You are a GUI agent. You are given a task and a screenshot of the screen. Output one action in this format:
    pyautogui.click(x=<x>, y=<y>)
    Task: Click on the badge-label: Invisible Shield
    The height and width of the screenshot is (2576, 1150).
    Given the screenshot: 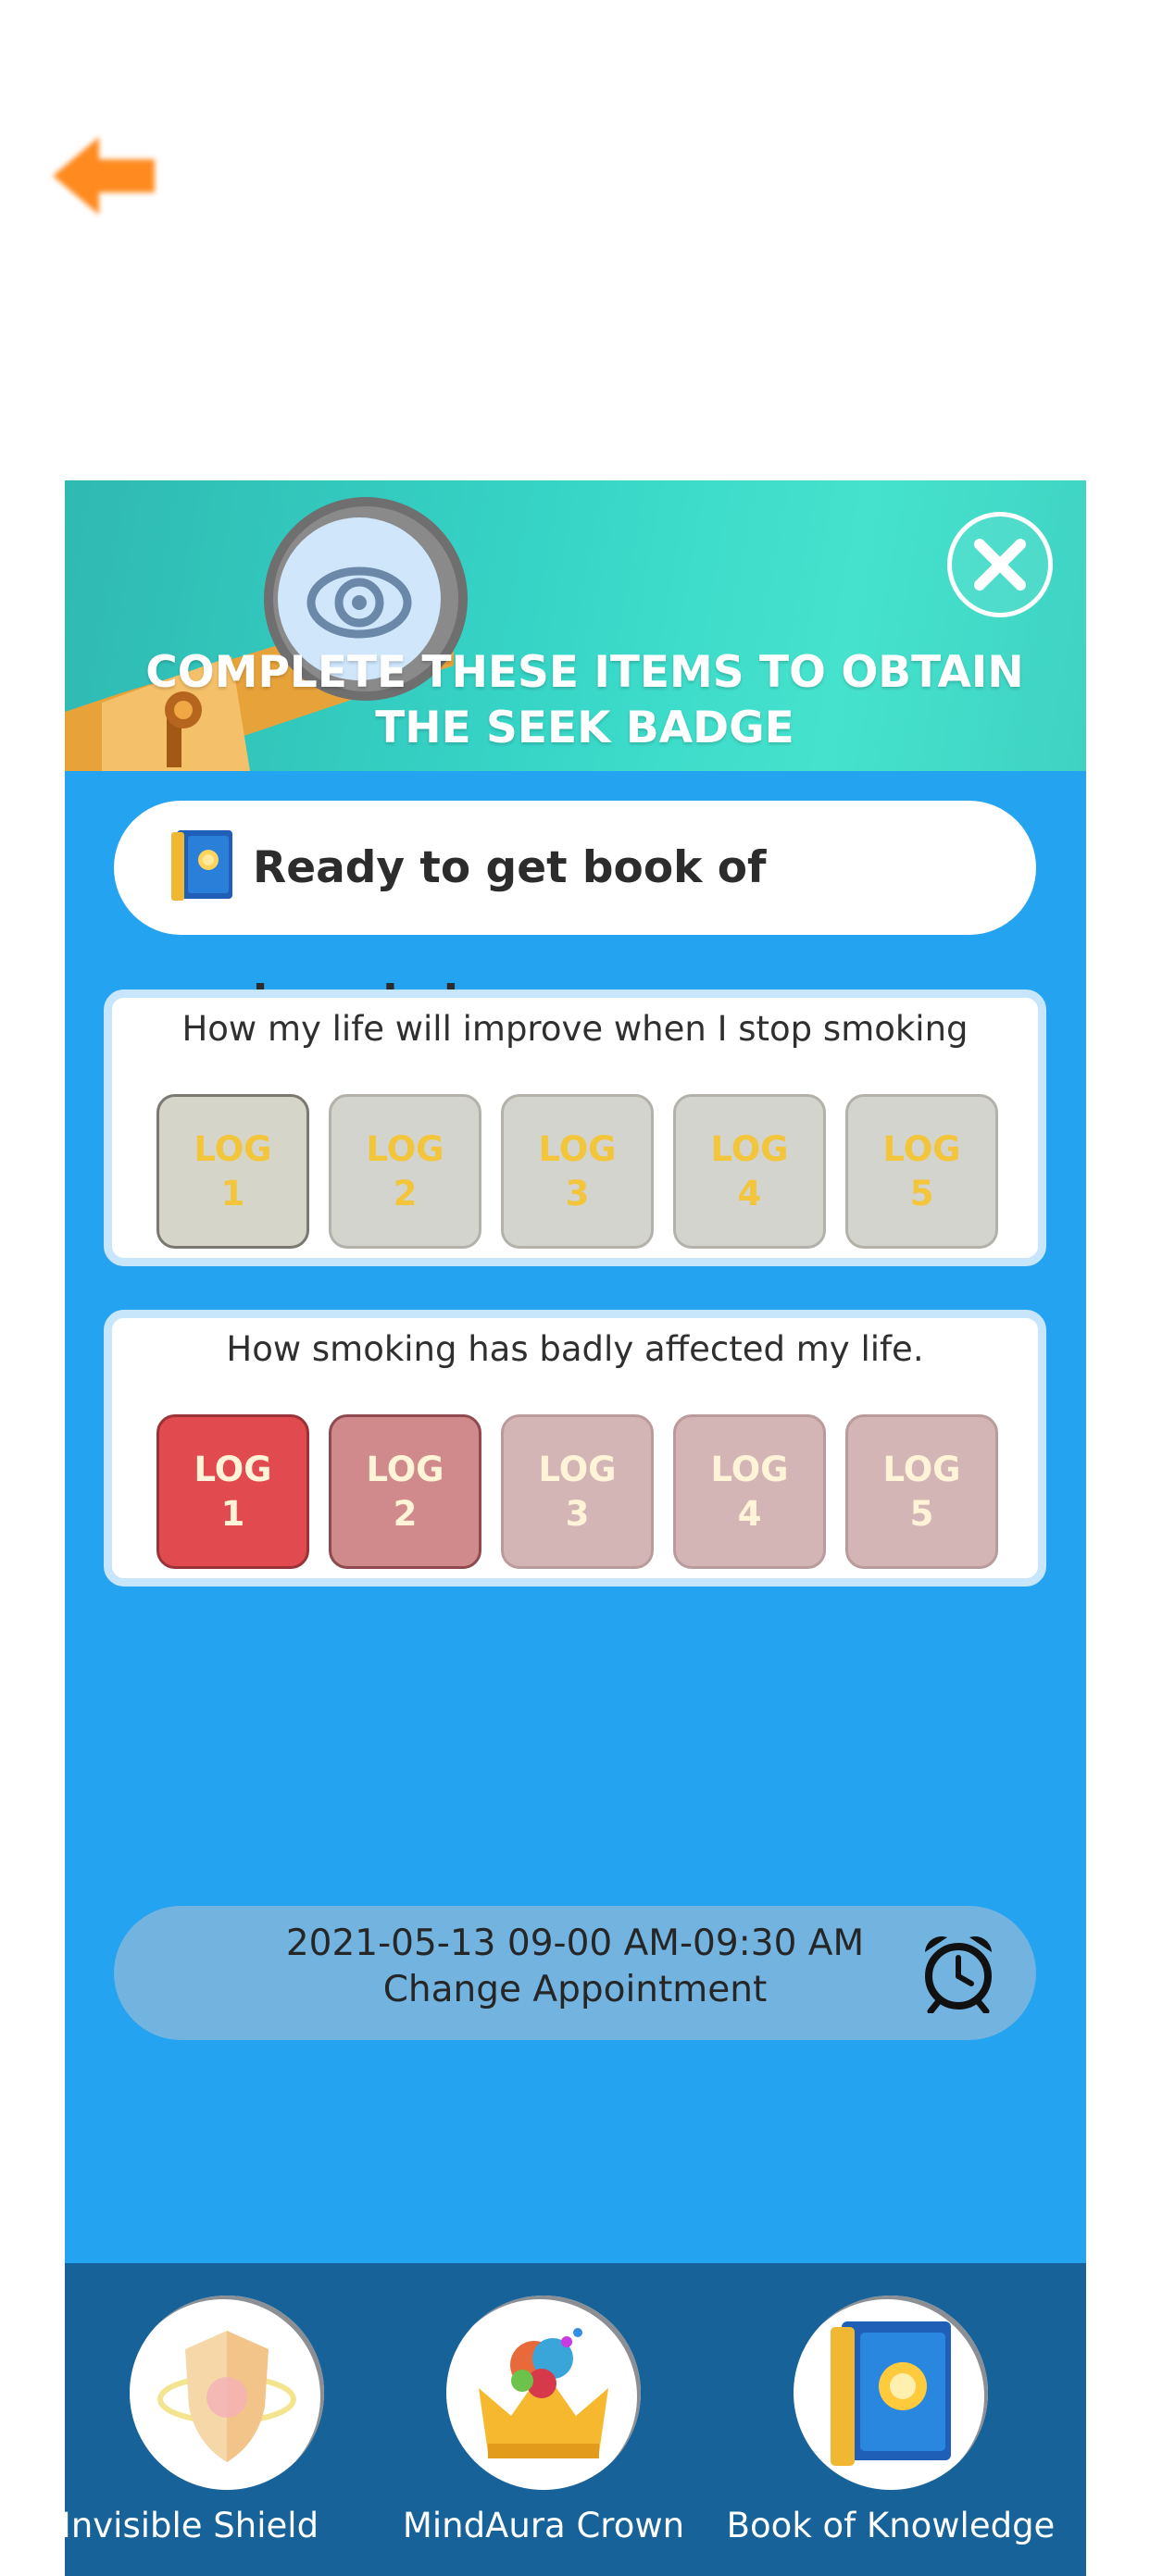 What is the action you would take?
    pyautogui.click(x=192, y=2525)
    